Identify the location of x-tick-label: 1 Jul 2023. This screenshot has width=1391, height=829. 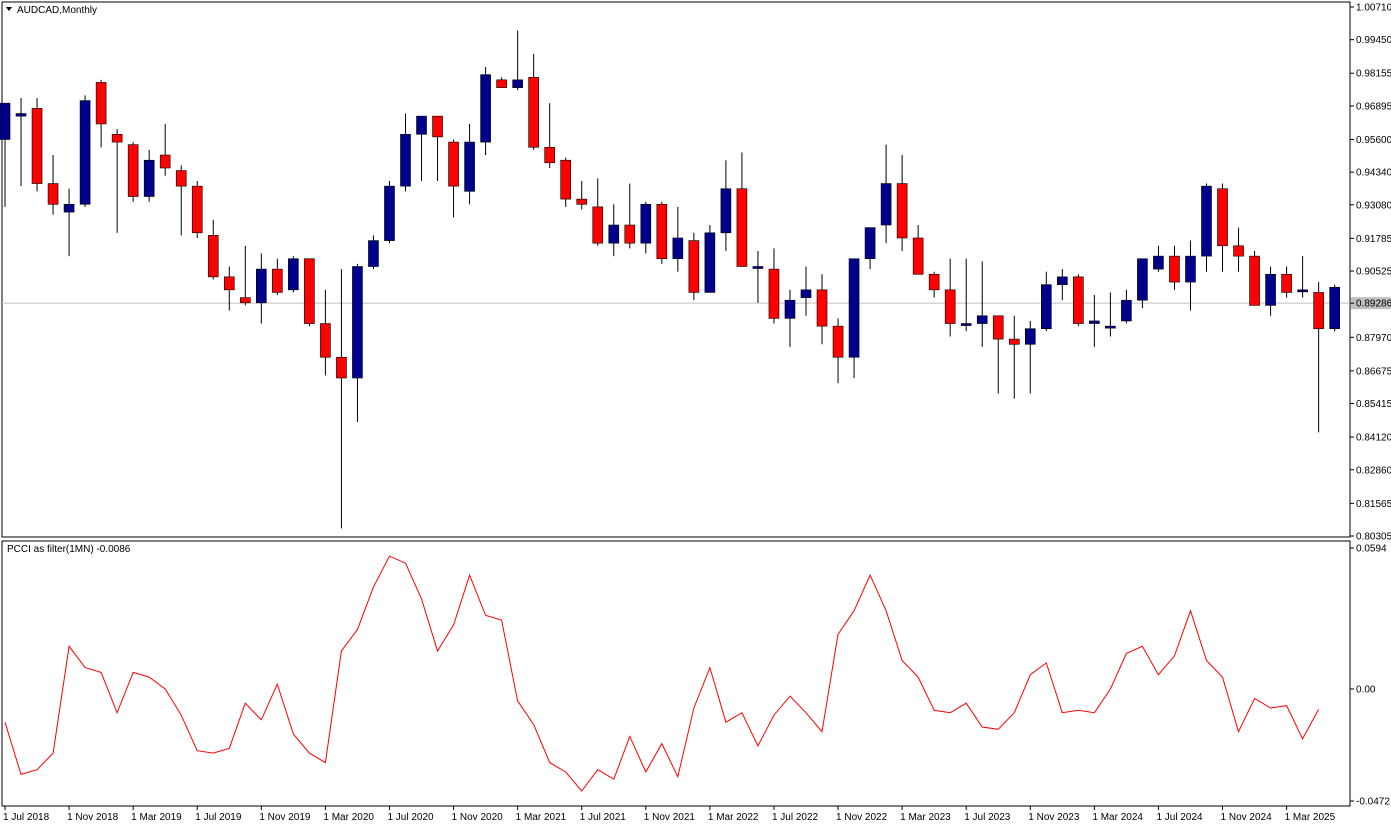
(987, 817).